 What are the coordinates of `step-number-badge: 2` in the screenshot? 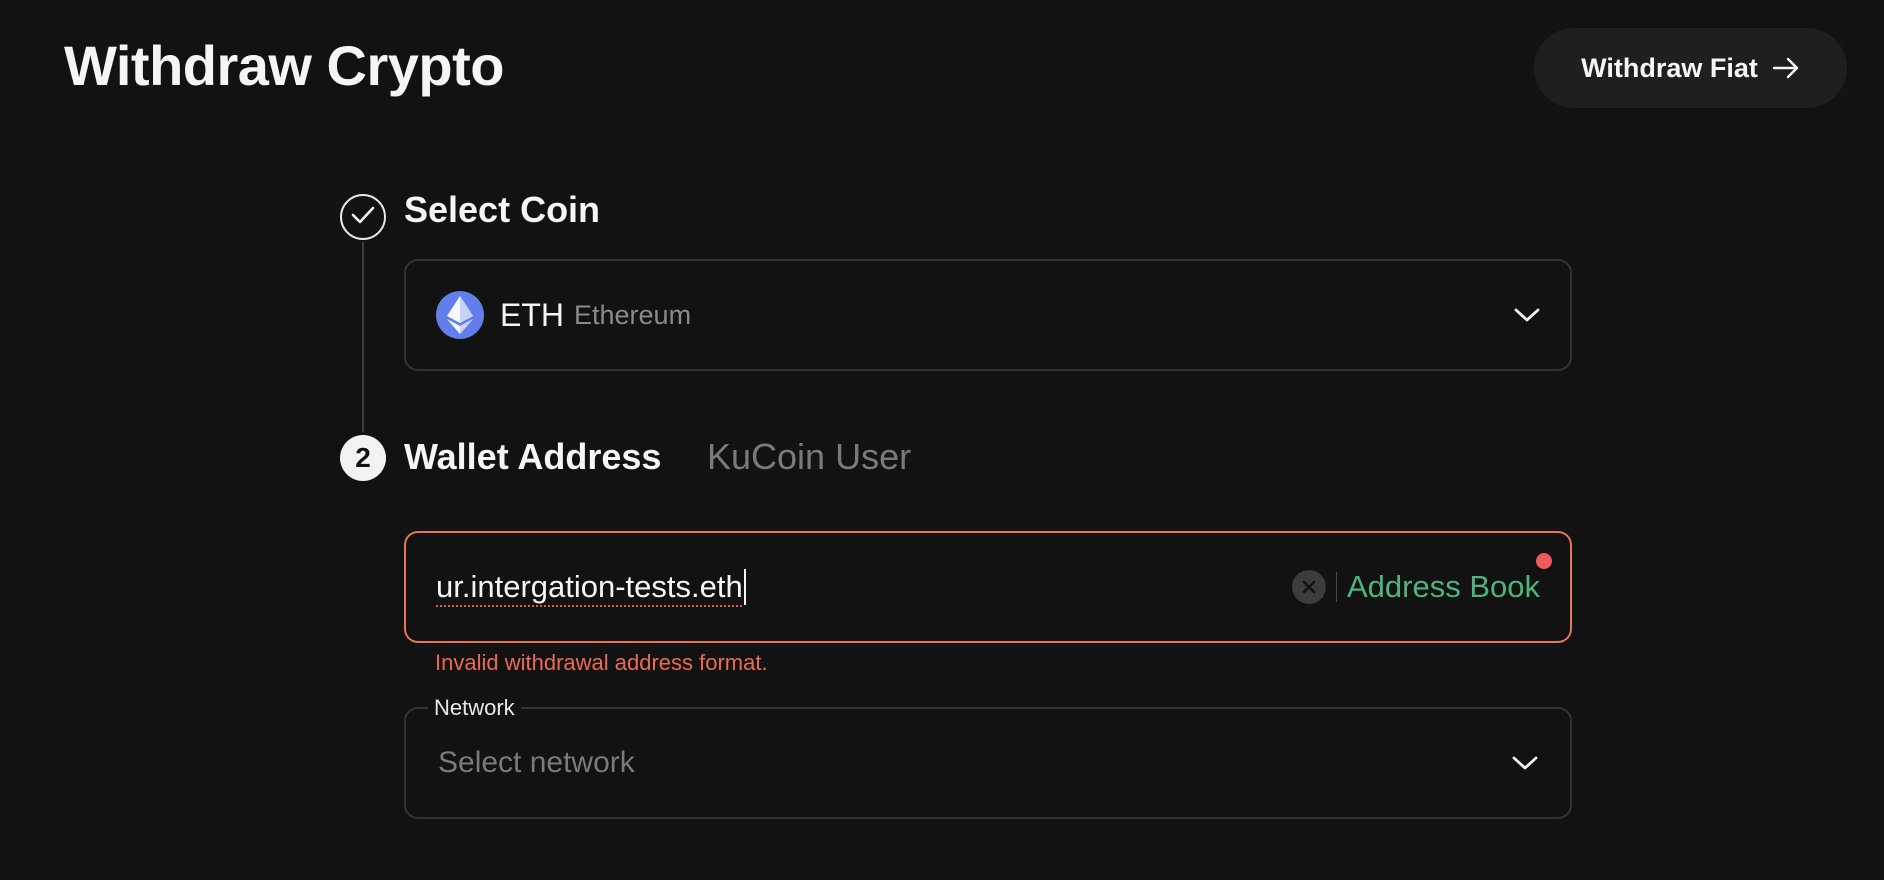 It's located at (363, 458).